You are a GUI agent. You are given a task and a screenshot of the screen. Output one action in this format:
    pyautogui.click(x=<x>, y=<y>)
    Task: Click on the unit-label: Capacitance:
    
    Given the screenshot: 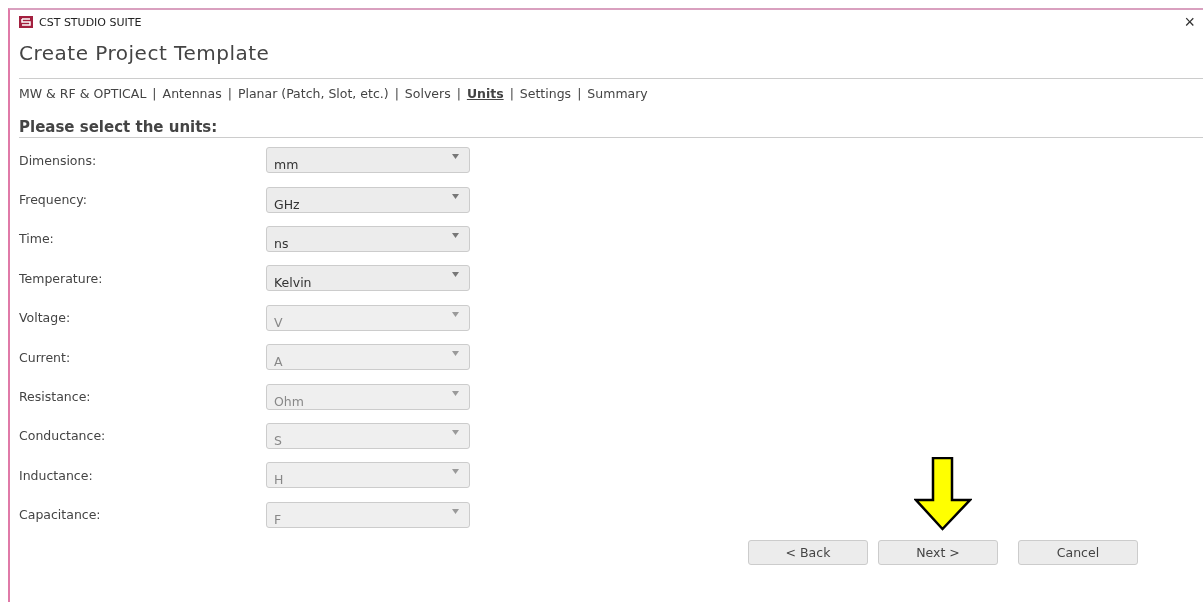 What is the action you would take?
    pyautogui.click(x=60, y=515)
    